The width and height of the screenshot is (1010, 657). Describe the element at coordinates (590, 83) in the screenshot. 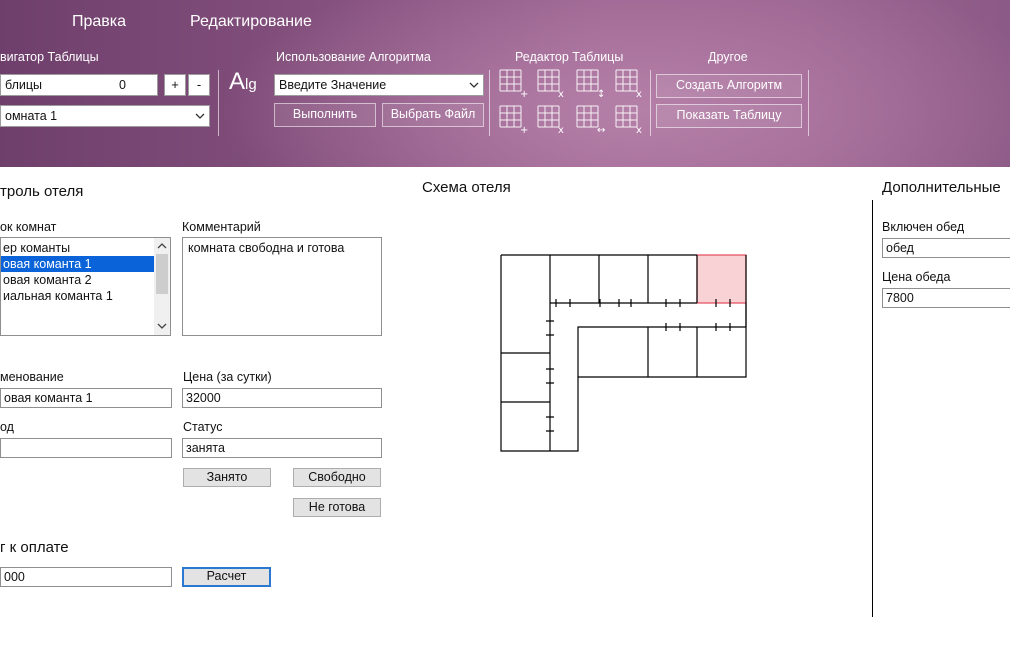

I see `insert-row-icon: ↕` at that location.